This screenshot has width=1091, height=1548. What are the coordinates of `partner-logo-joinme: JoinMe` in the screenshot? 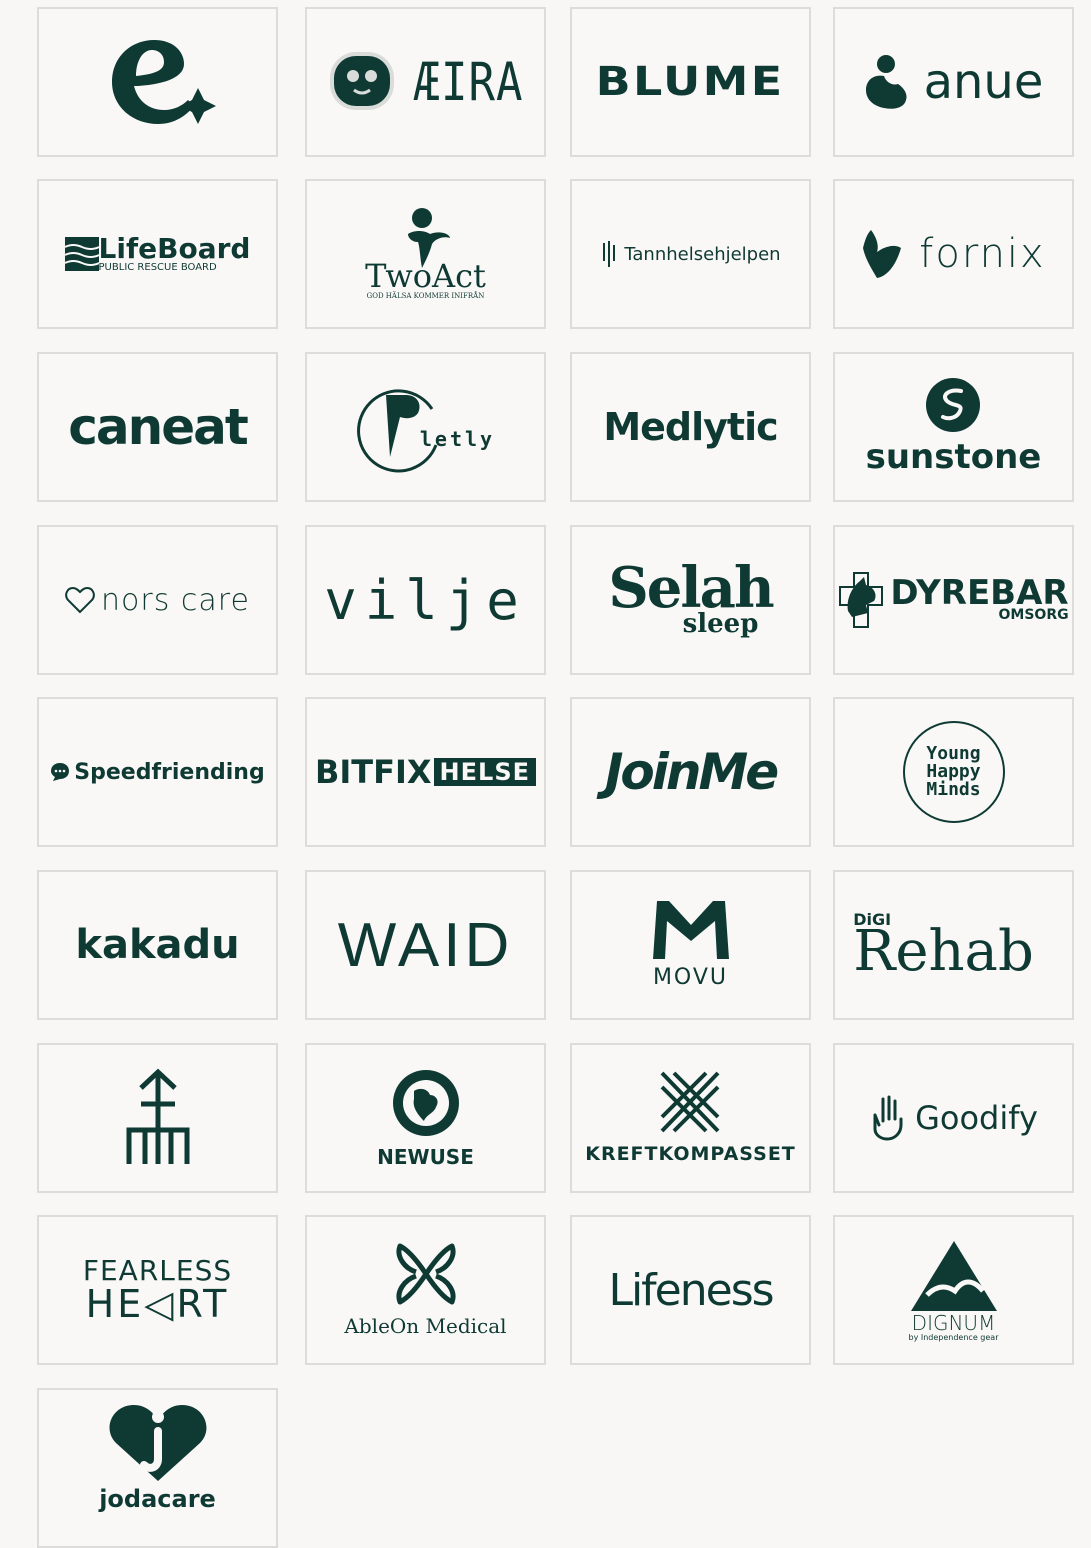 It's located at (690, 772).